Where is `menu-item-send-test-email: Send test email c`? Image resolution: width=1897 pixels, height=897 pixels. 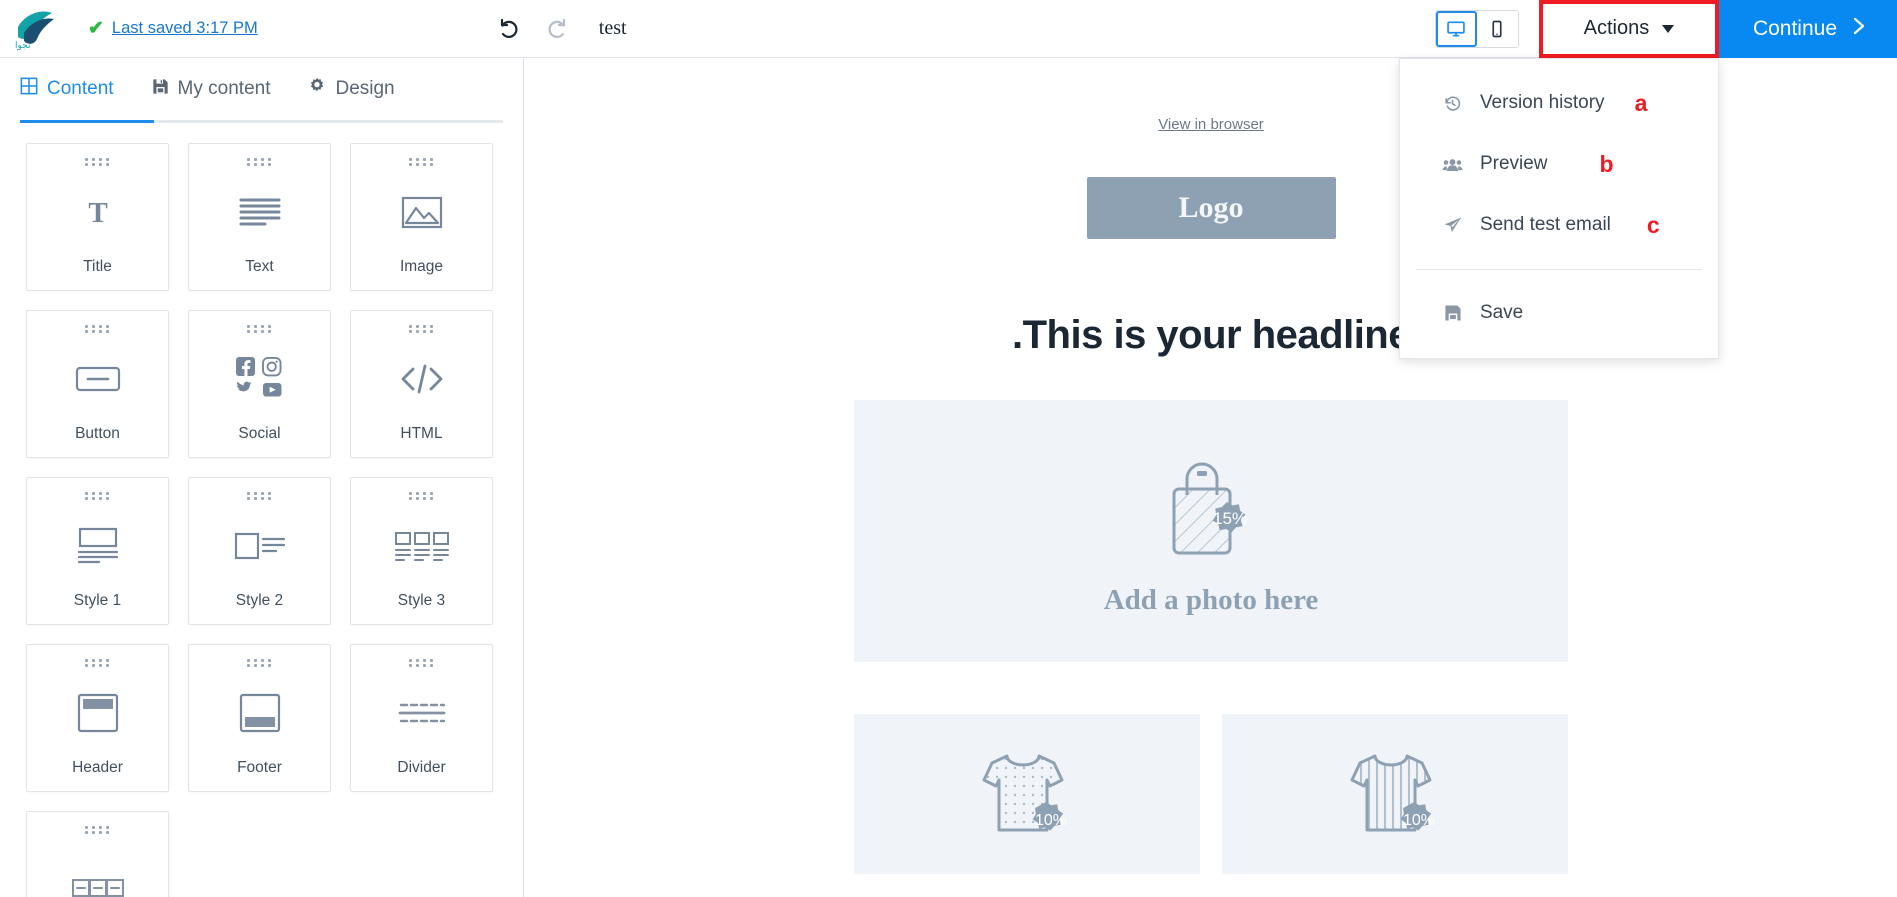 menu-item-send-test-email: Send test email c is located at coordinates (1559, 225).